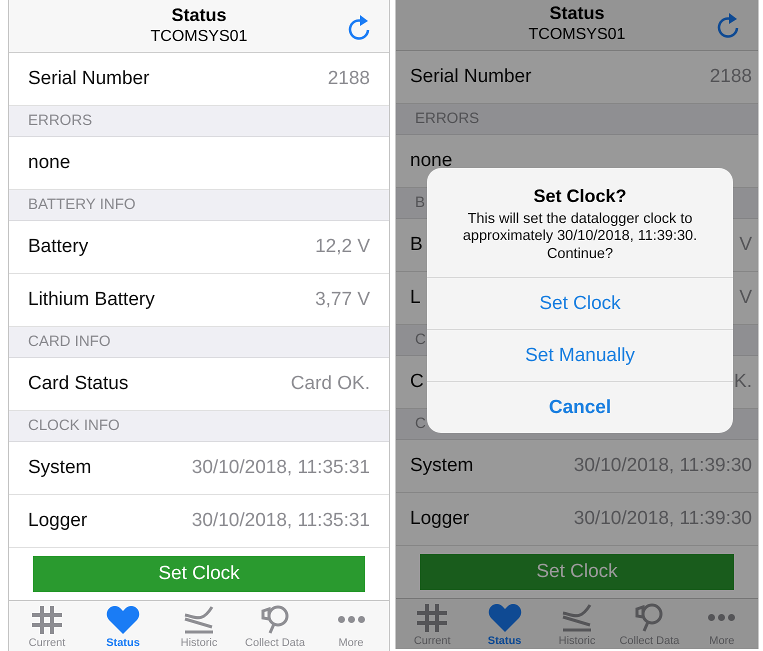 The image size is (763, 651). Describe the element at coordinates (416, 245) in the screenshot. I see `row-label: B` at that location.